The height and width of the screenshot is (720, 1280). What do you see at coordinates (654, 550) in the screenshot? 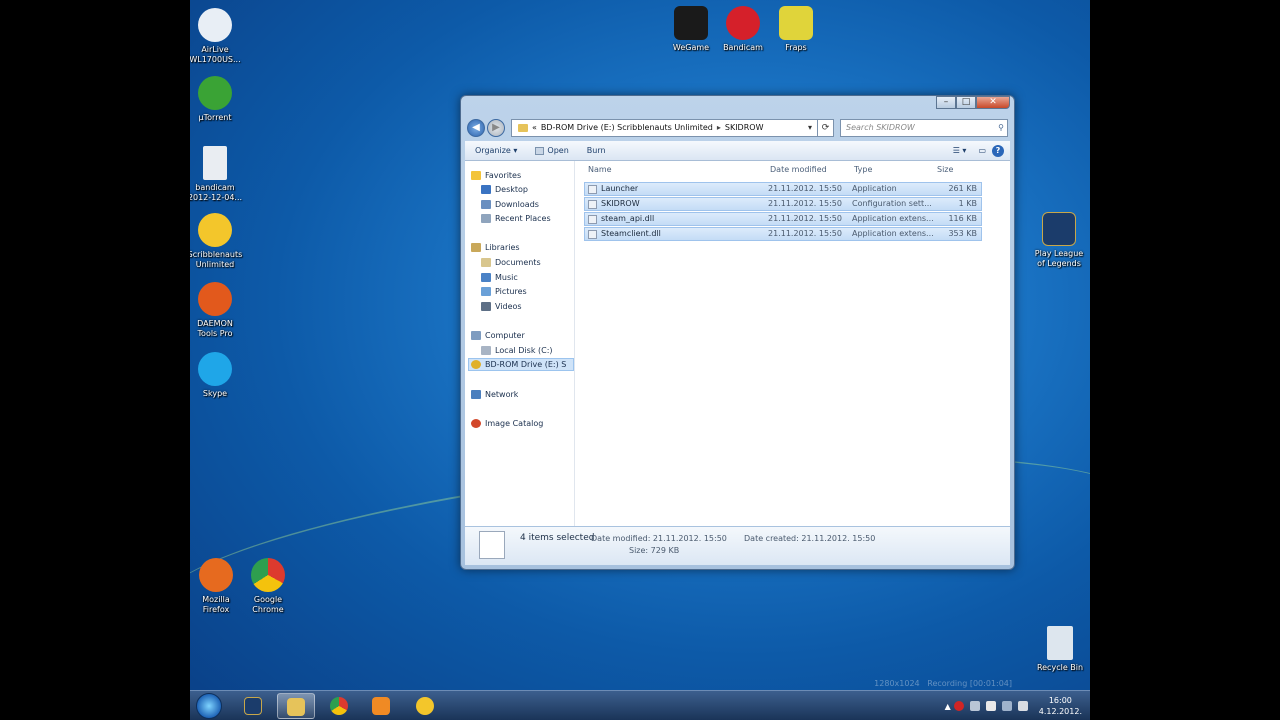
I see `details-size: Size: 729 KB` at bounding box center [654, 550].